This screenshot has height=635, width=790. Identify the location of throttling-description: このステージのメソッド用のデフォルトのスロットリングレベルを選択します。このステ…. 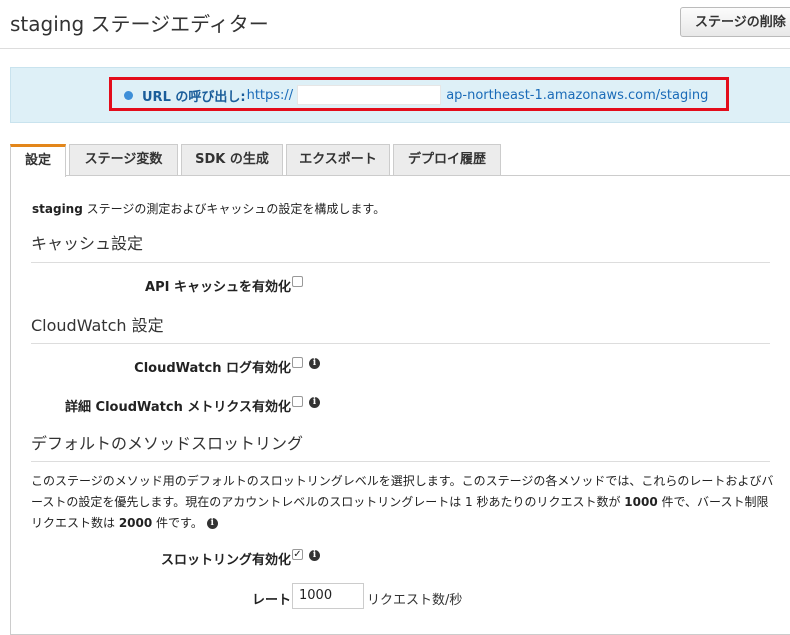
(402, 502).